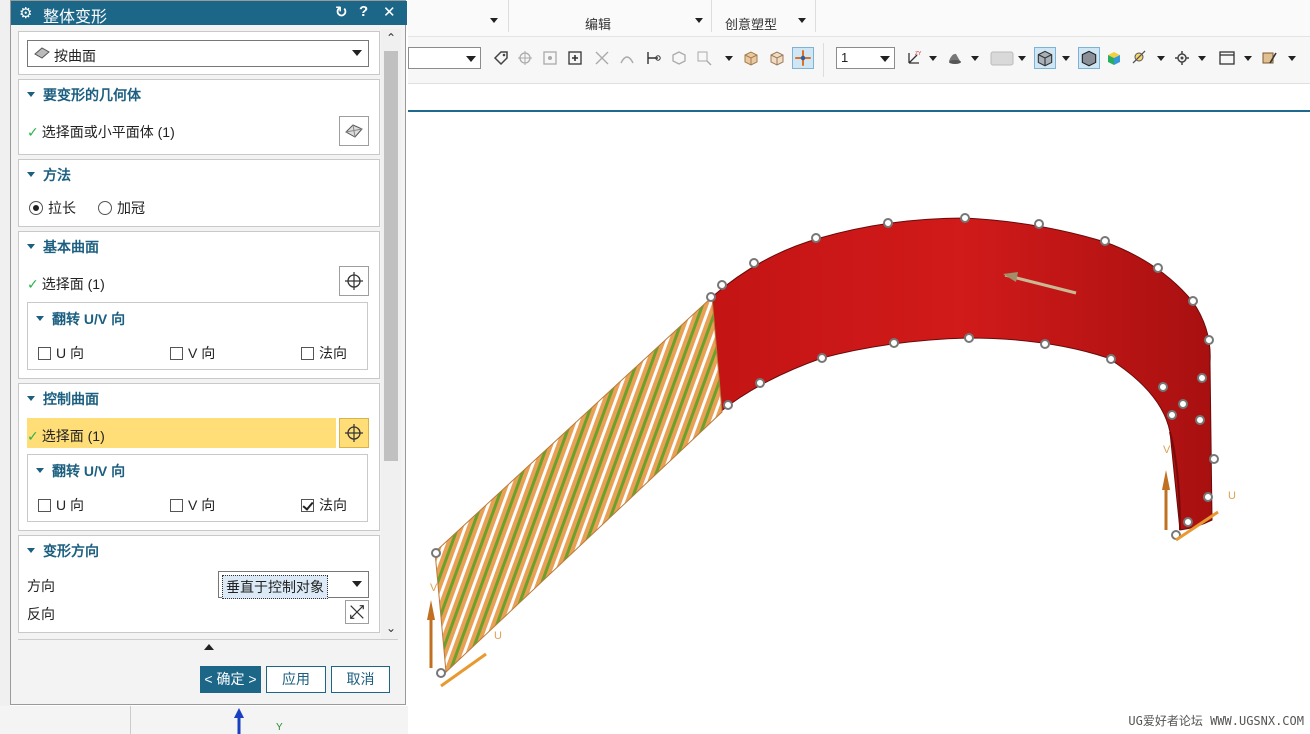  What do you see at coordinates (63, 551) in the screenshot?
I see `section-header-deform-direction: 变形方向` at bounding box center [63, 551].